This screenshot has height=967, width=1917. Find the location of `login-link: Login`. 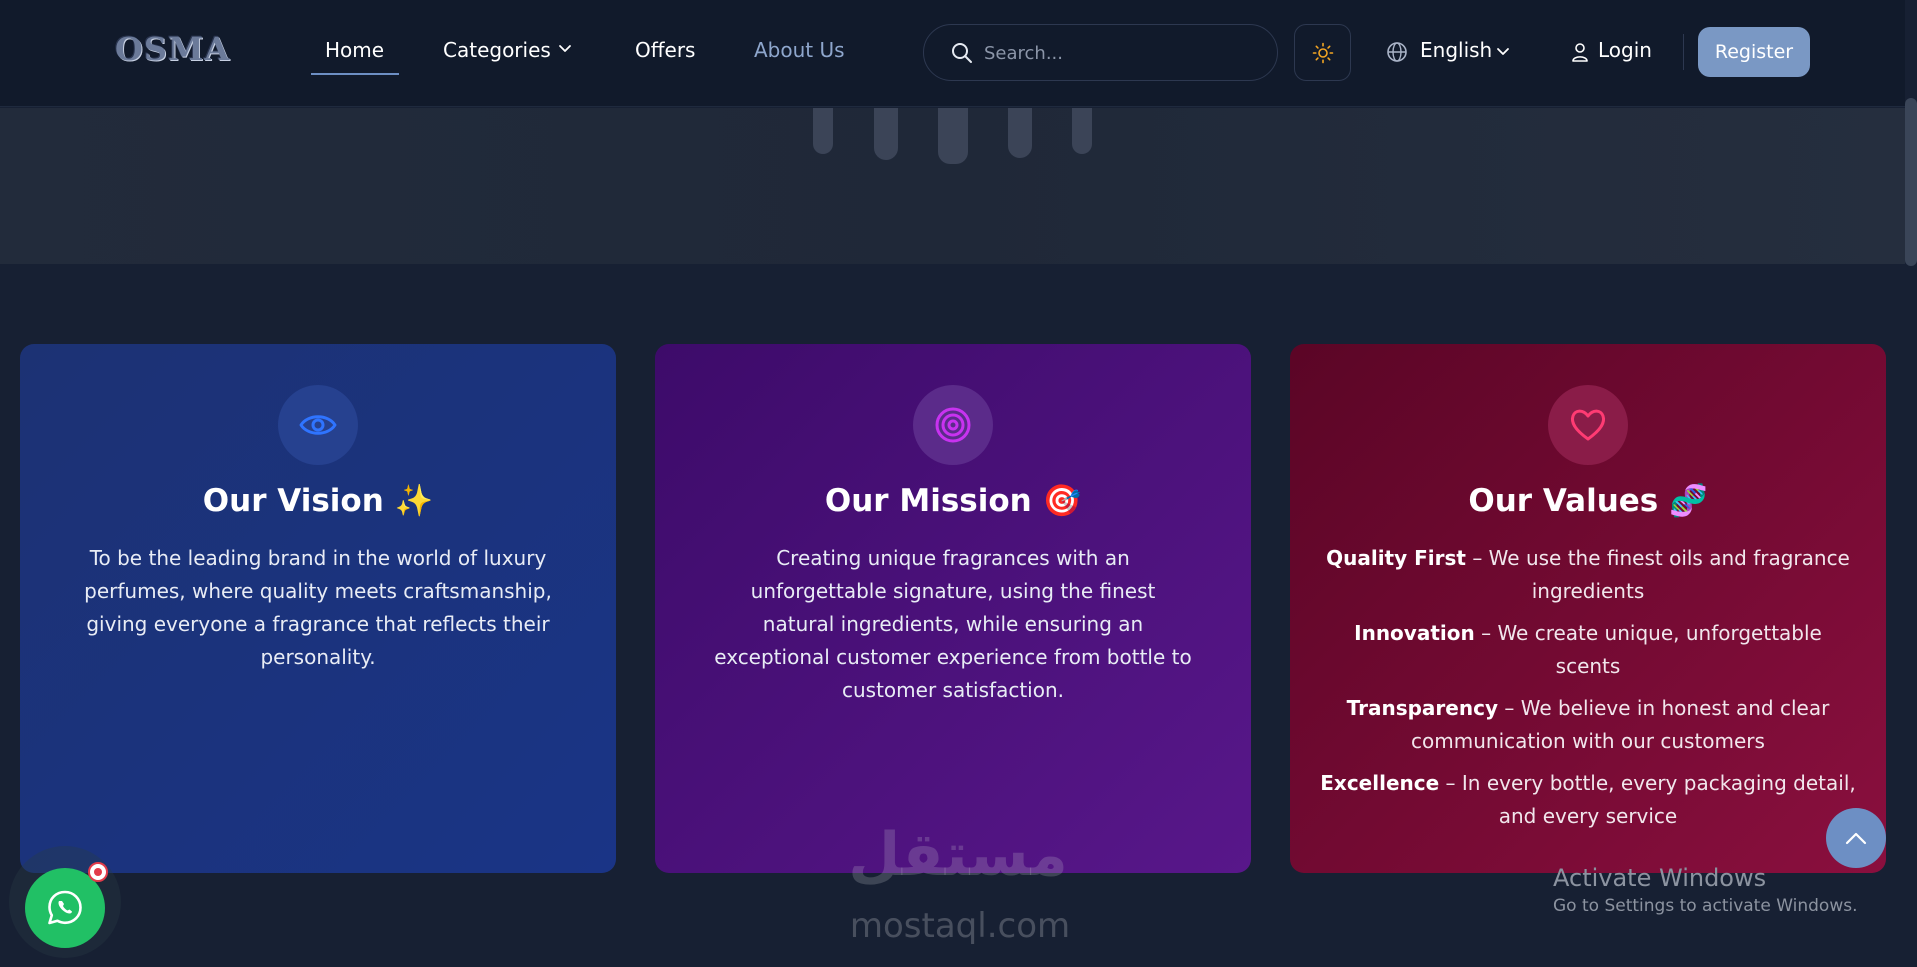

login-link: Login is located at coordinates (1625, 50).